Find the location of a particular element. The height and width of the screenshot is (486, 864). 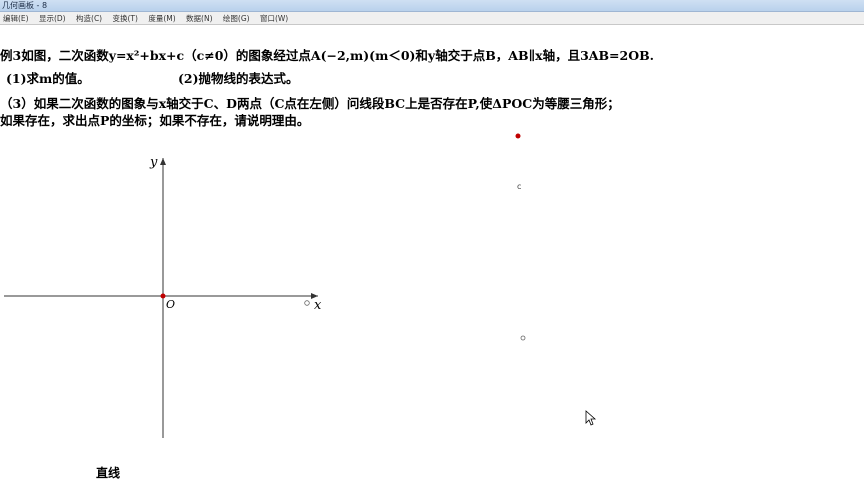

point-marker-lower is located at coordinates (523, 338).